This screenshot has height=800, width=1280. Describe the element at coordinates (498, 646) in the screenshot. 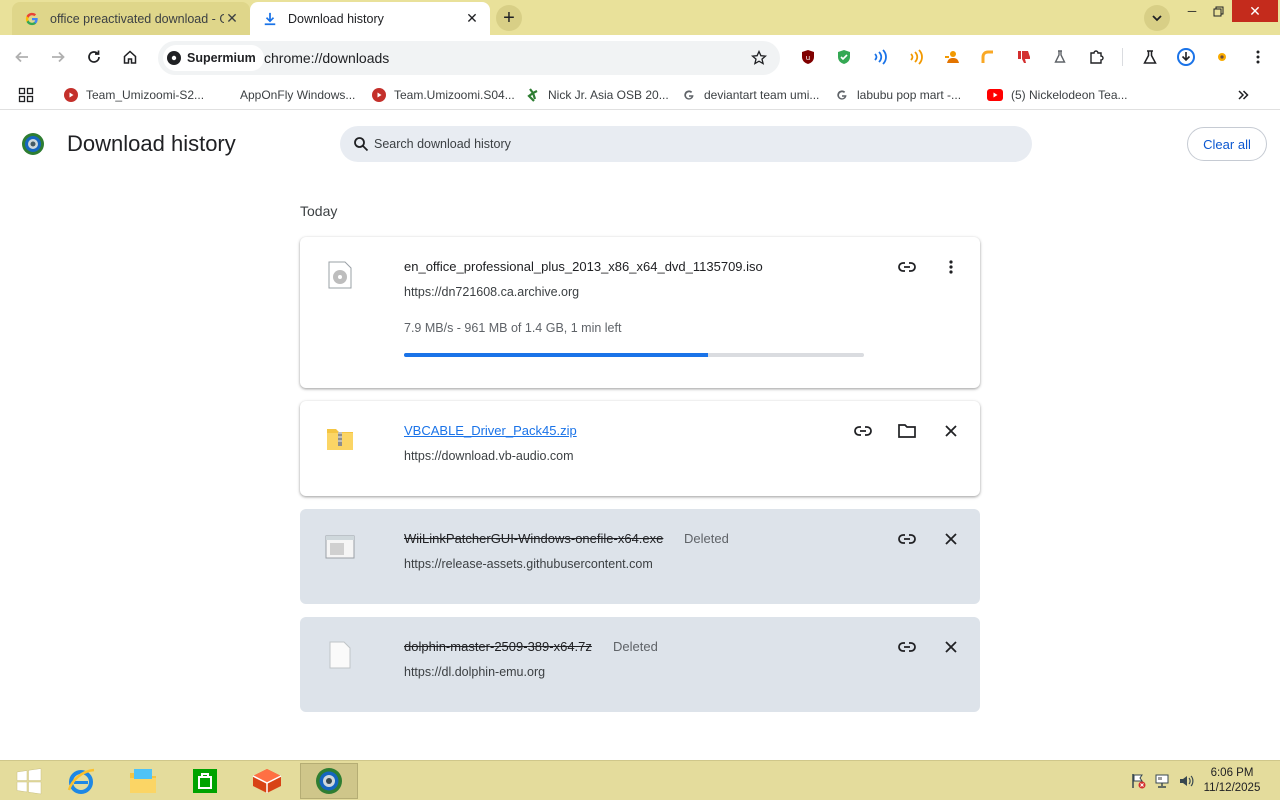

I see `file-name: dolphin-master-2509-389-x64.7z` at that location.